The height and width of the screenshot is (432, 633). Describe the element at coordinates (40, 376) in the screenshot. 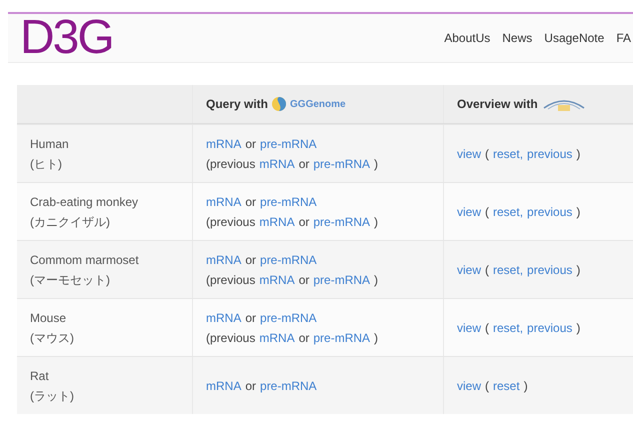

I see `species-name: Rat` at that location.